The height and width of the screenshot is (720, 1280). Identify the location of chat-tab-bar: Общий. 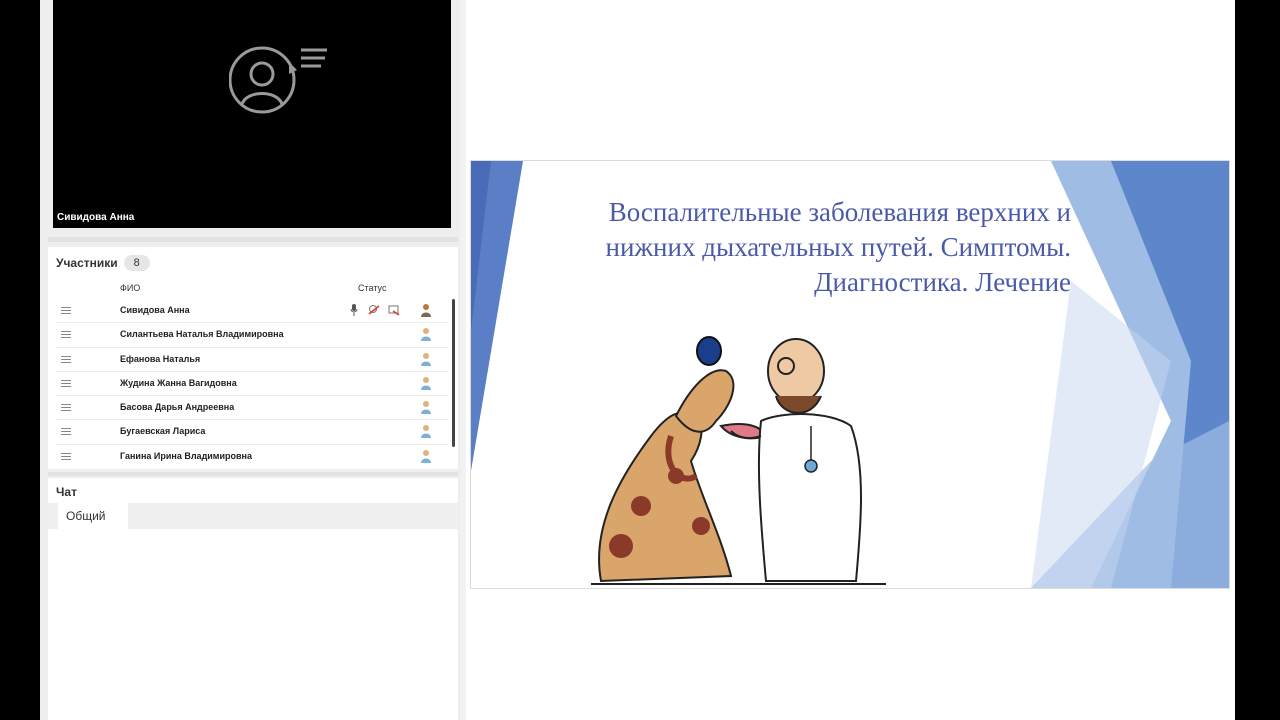
(253, 516).